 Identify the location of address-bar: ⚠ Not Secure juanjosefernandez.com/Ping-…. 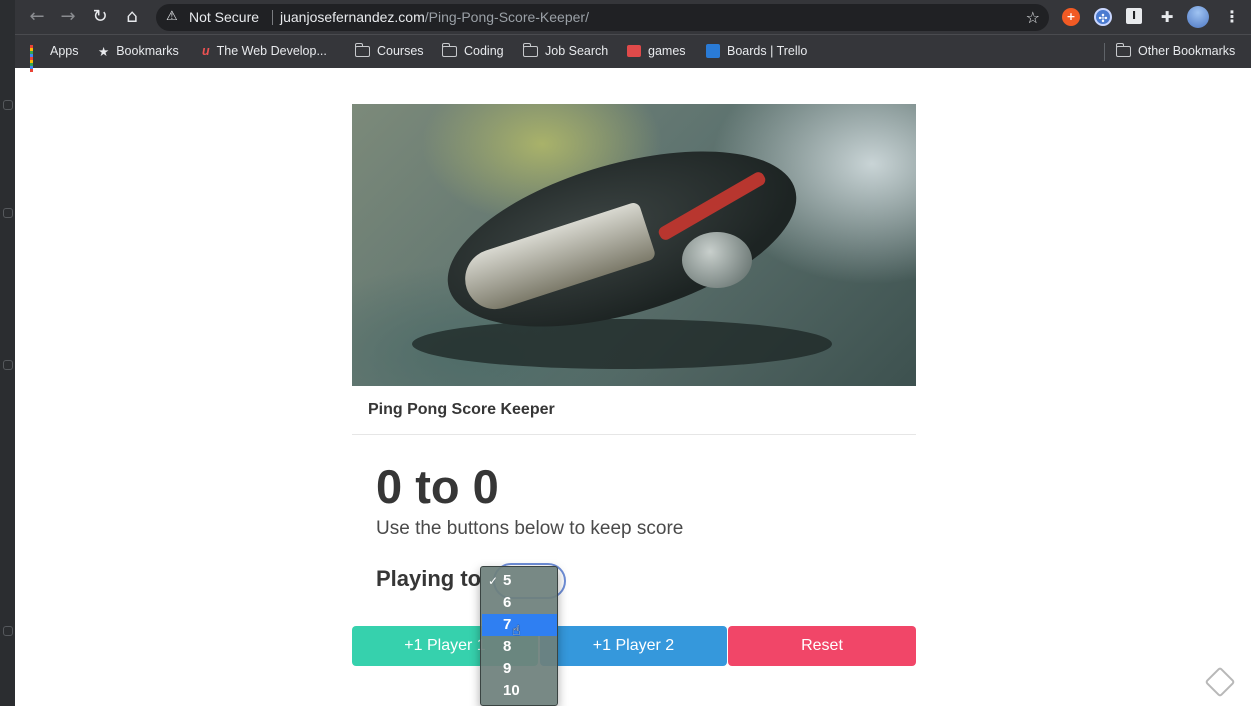
(602, 17).